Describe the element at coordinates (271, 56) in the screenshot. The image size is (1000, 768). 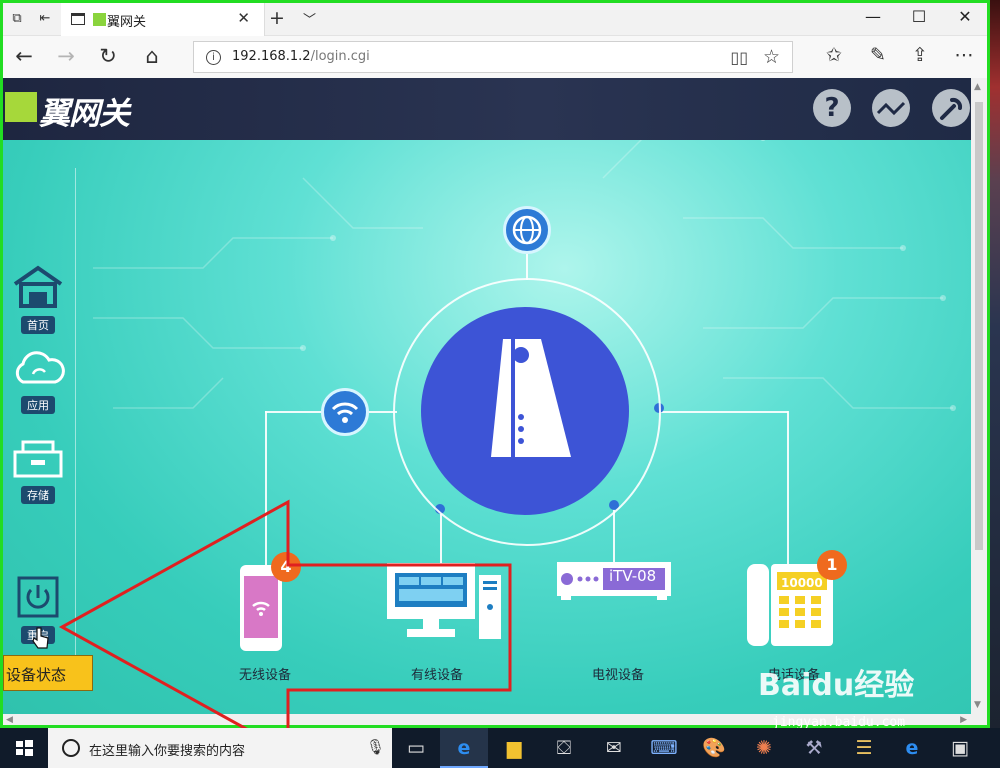
I see `url-host: 192.168.1.2` at that location.